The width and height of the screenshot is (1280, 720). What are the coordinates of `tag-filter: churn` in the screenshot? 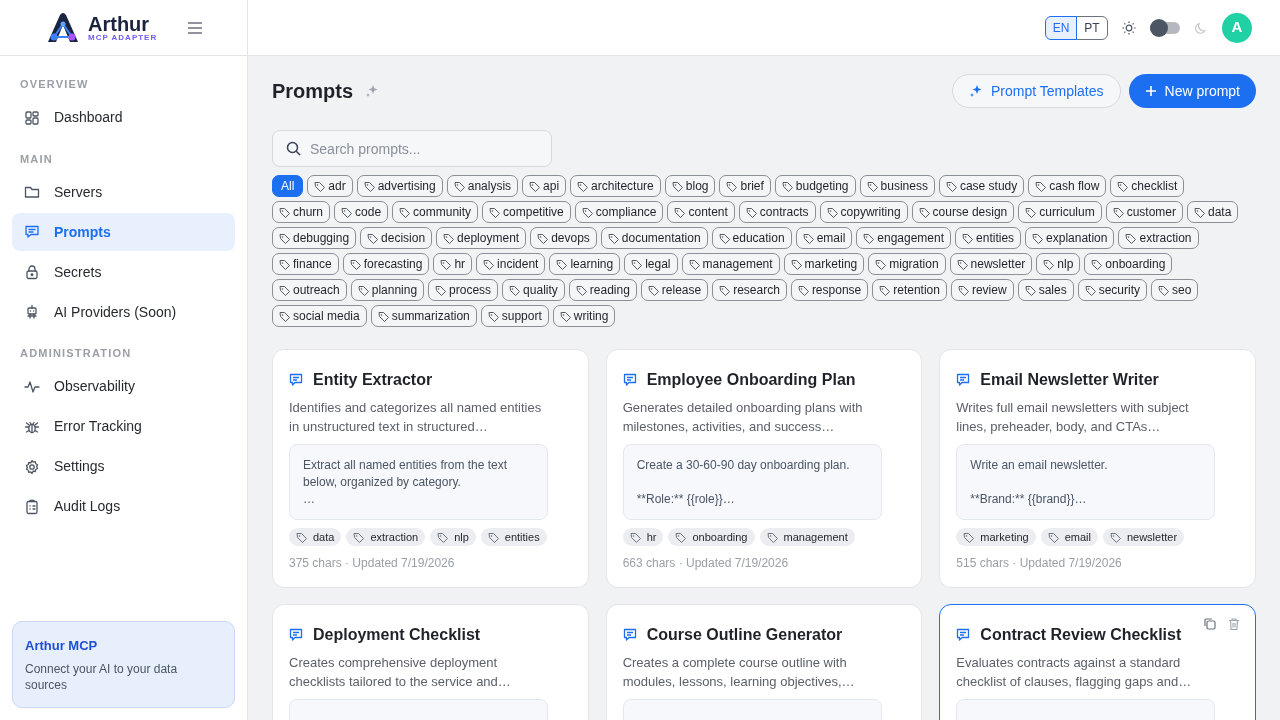 It's located at (301, 212).